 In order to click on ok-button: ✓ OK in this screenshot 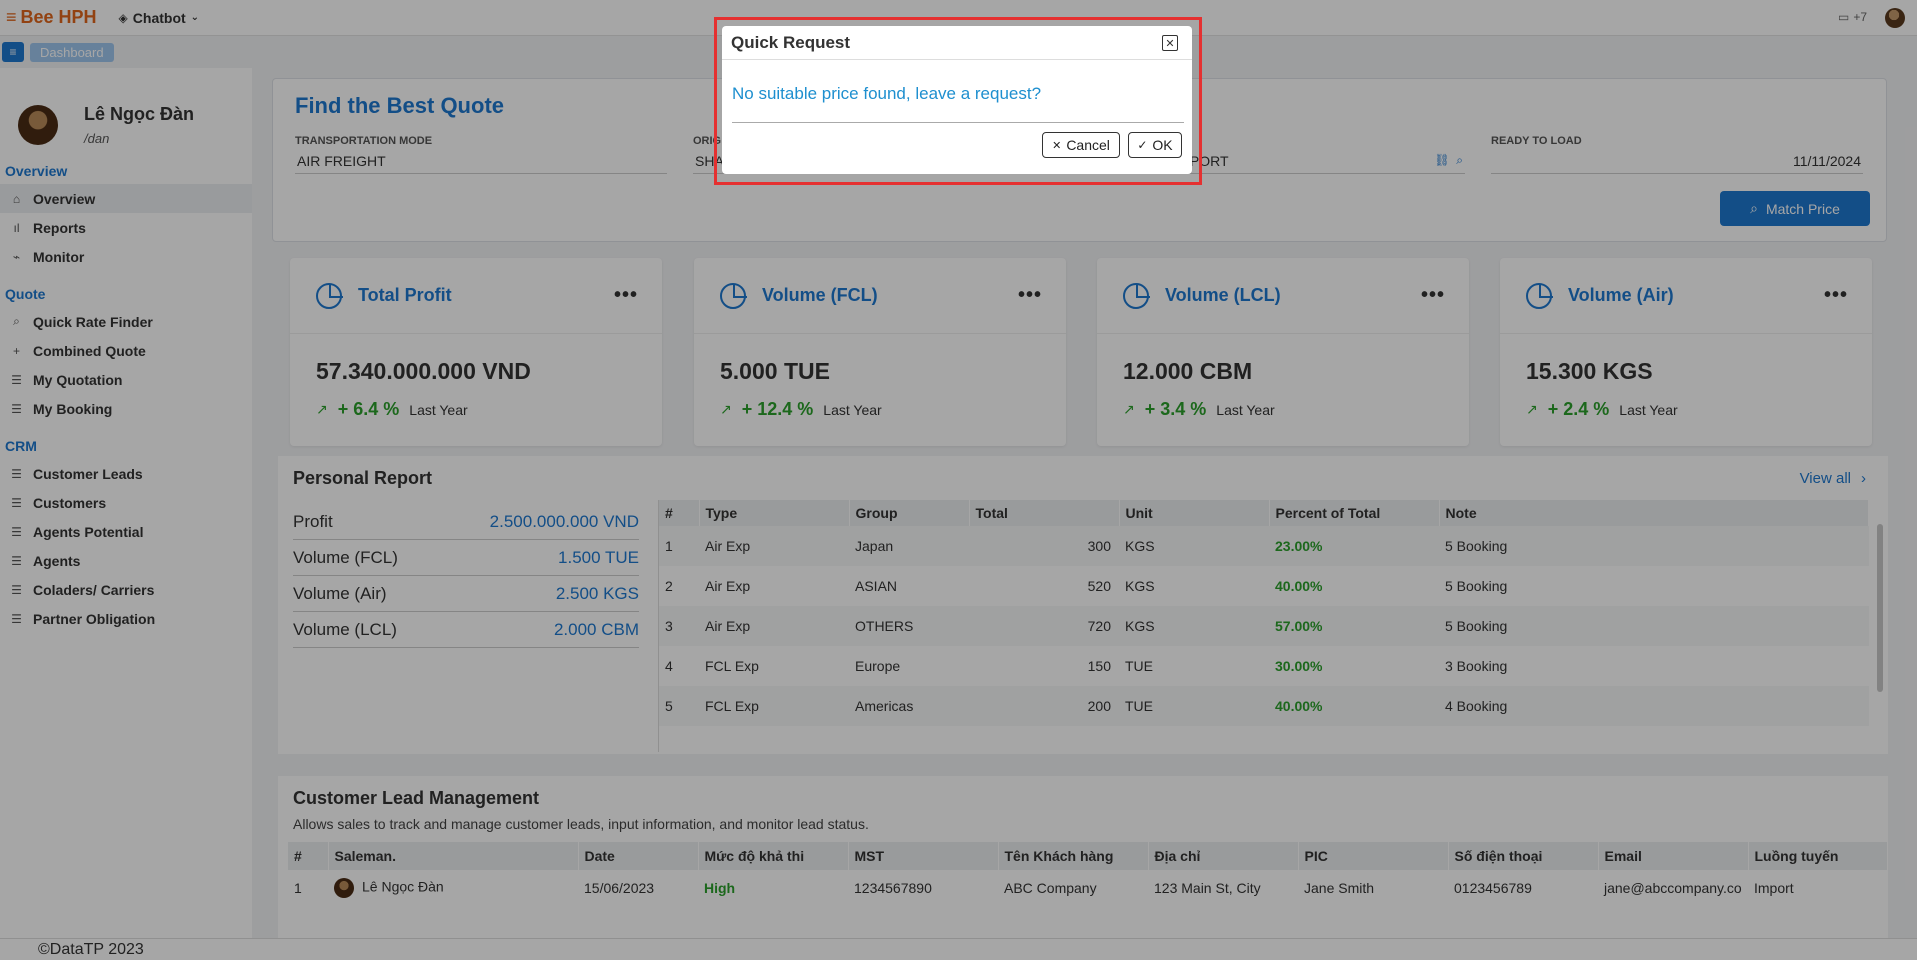, I will do `click(1155, 145)`.